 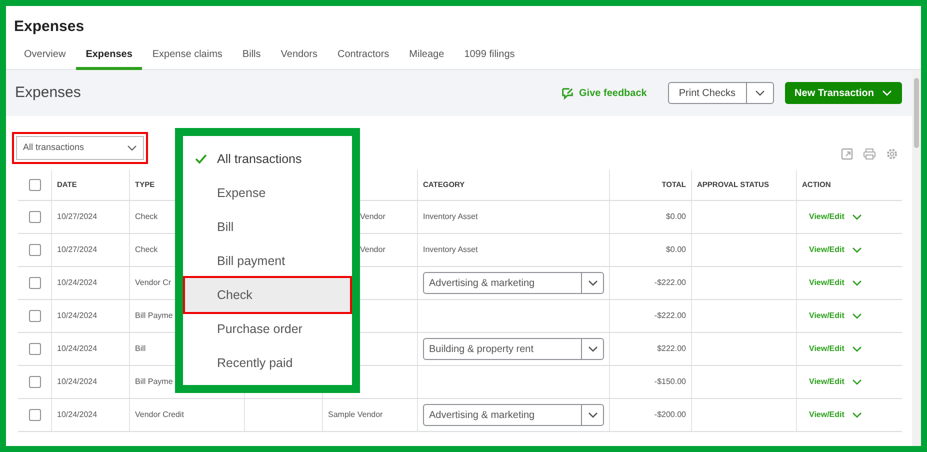 What do you see at coordinates (355, 415) in the screenshot?
I see `table-cell: Sample Vendor` at bounding box center [355, 415].